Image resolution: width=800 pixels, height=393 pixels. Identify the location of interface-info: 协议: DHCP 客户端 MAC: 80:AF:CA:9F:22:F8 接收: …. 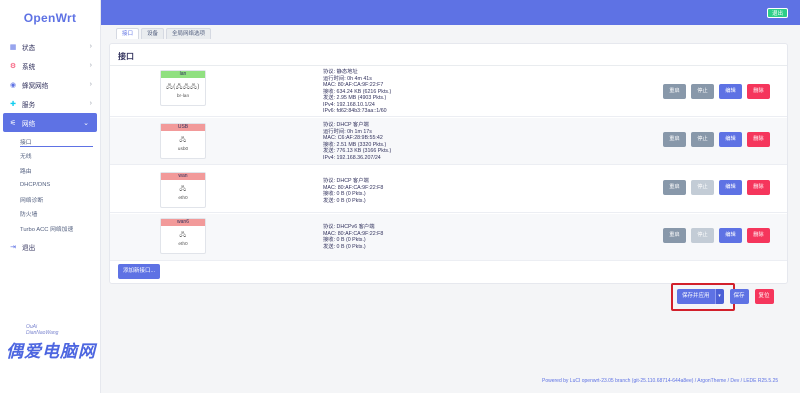
(403, 191).